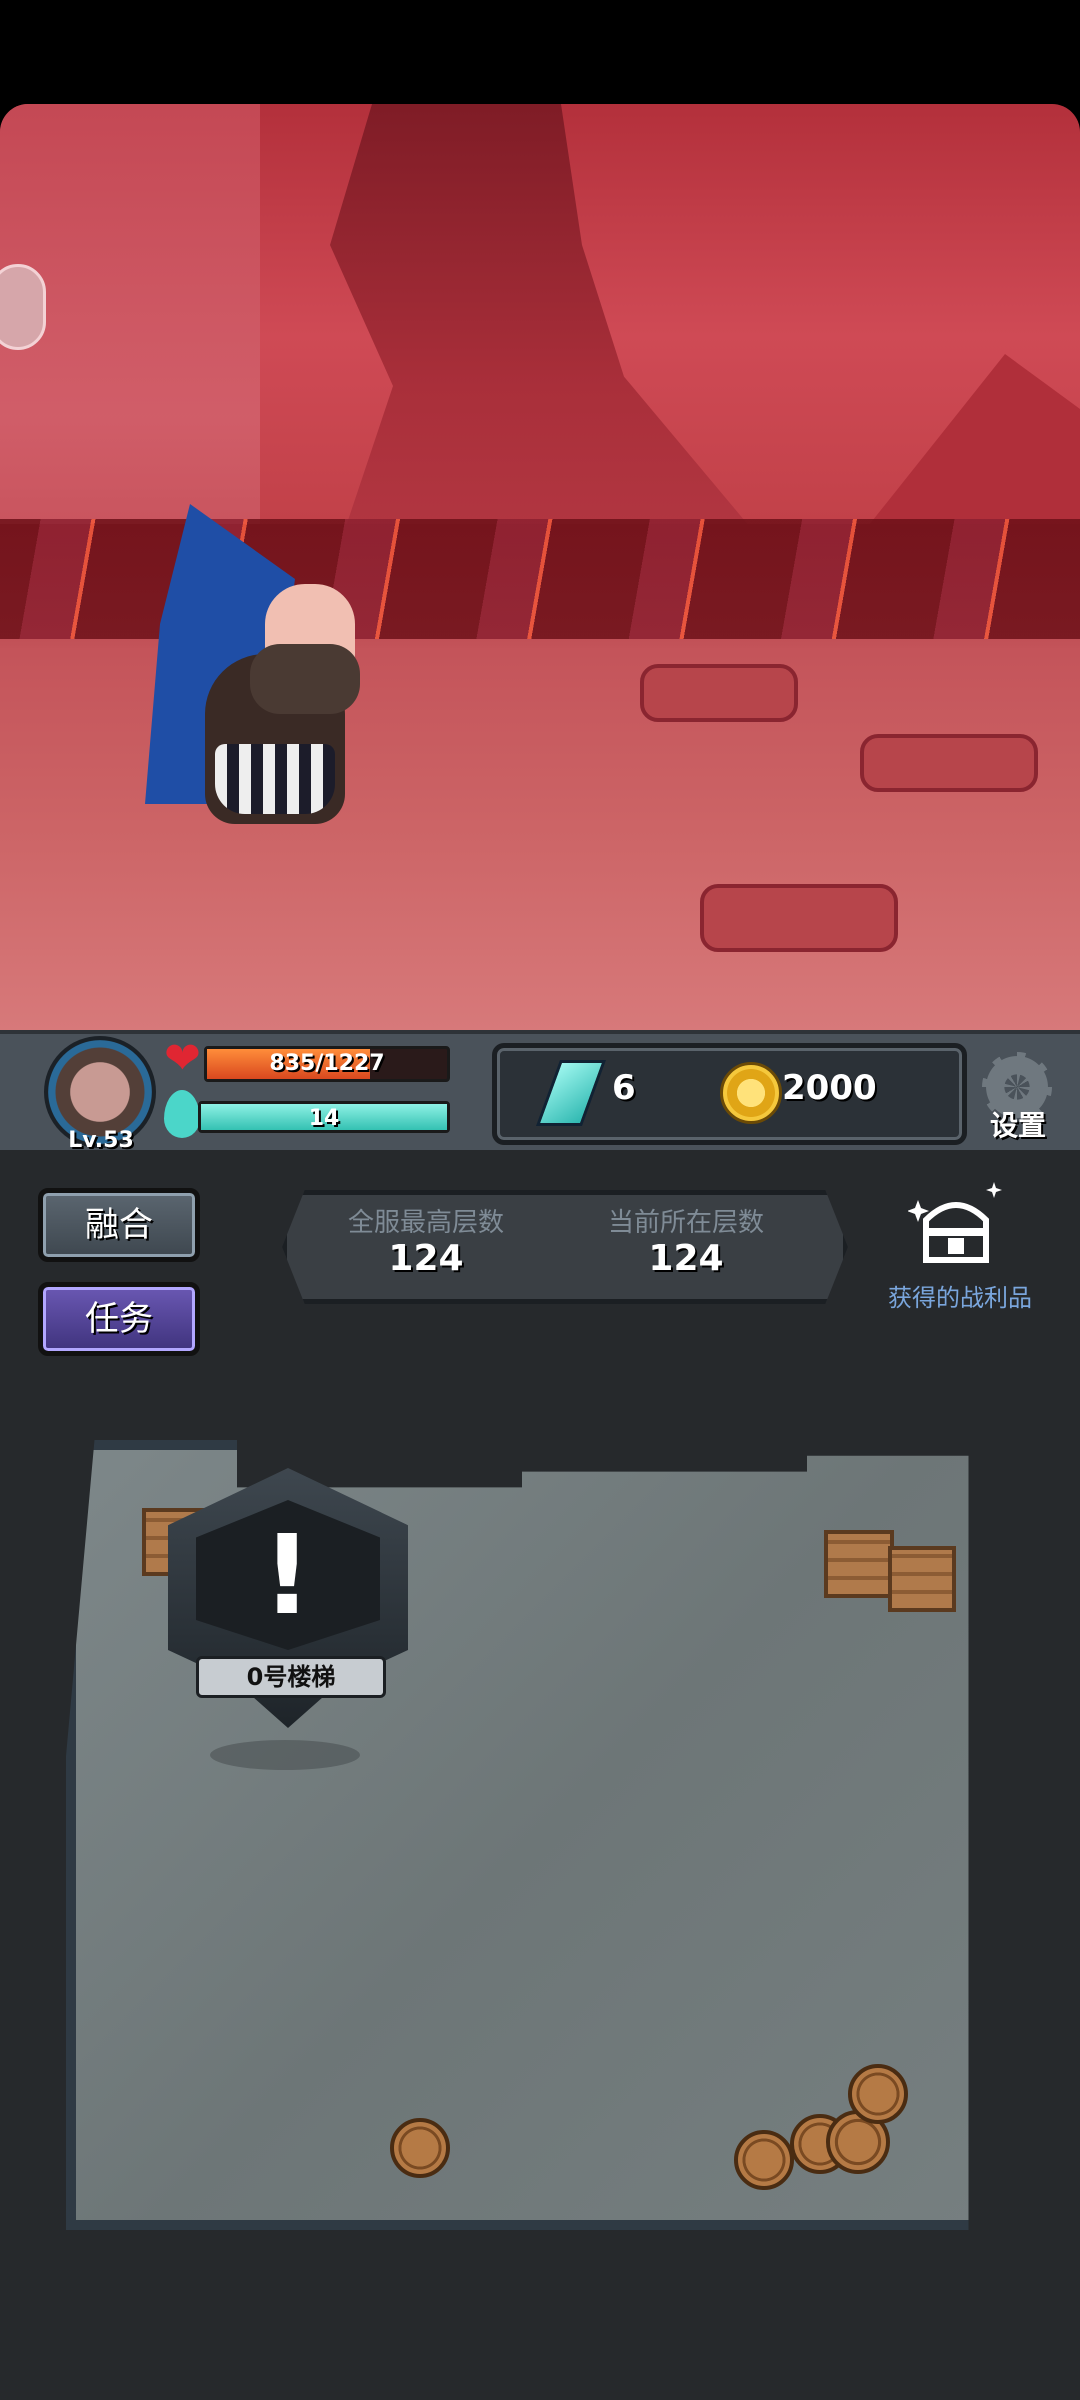 The width and height of the screenshot is (1080, 2400). I want to click on gold-coin-icon, so click(751, 1093).